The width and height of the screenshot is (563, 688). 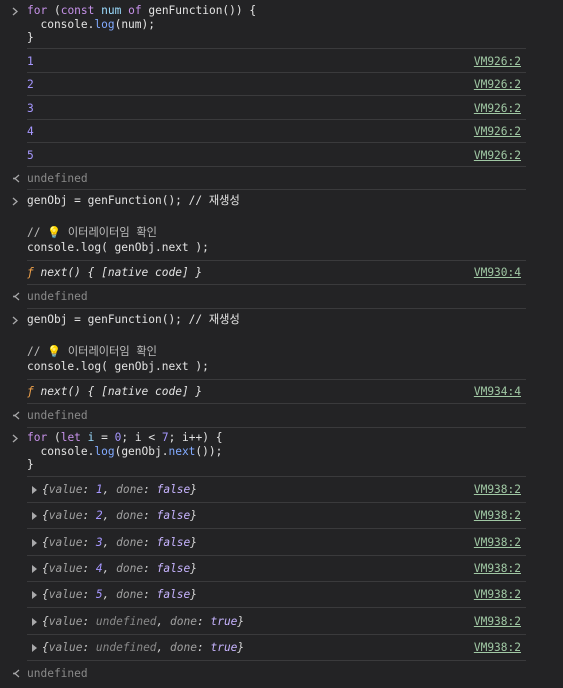 What do you see at coordinates (30, 155) in the screenshot?
I see `log-number-value: 5` at bounding box center [30, 155].